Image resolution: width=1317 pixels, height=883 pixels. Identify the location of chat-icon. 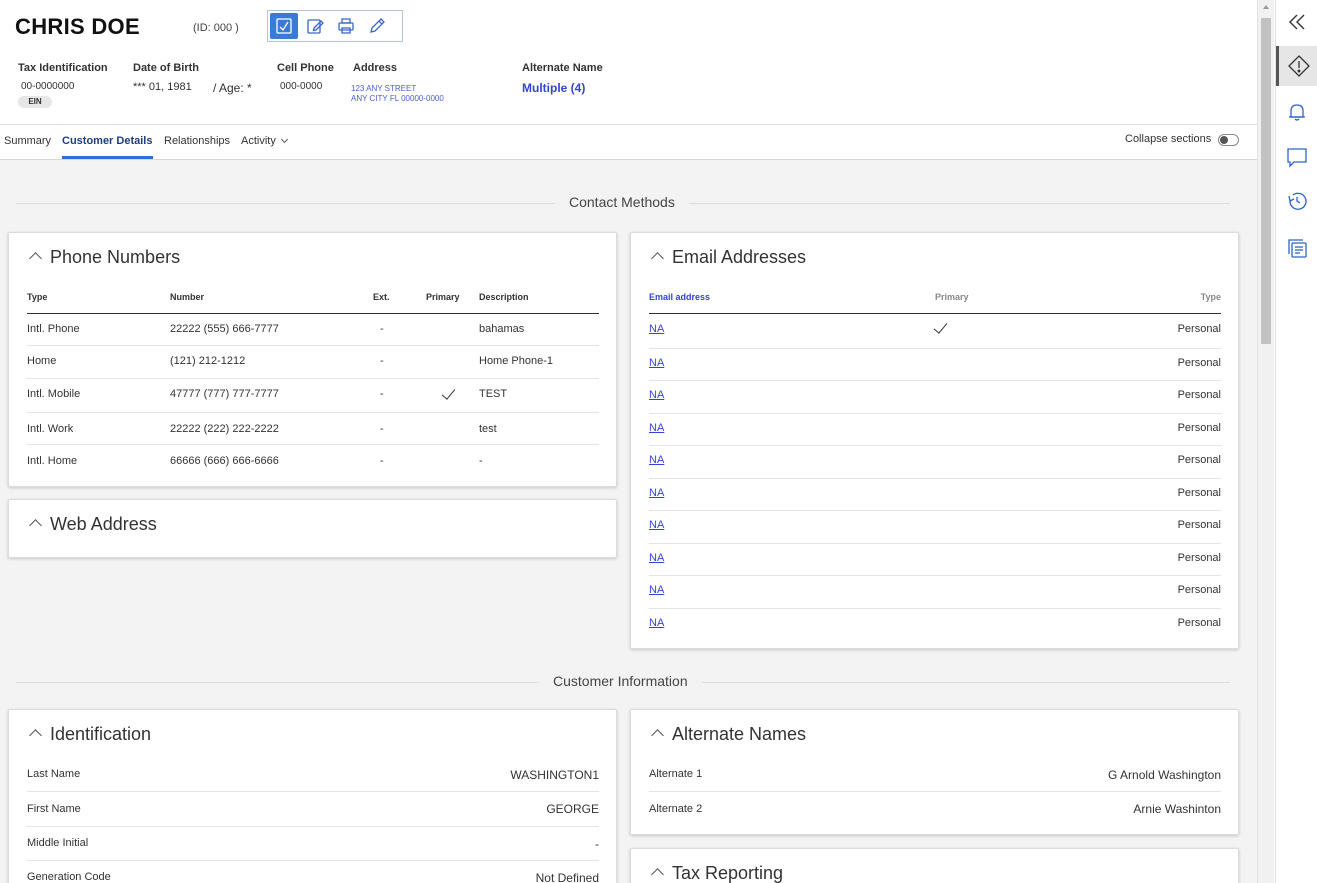
(1297, 158).